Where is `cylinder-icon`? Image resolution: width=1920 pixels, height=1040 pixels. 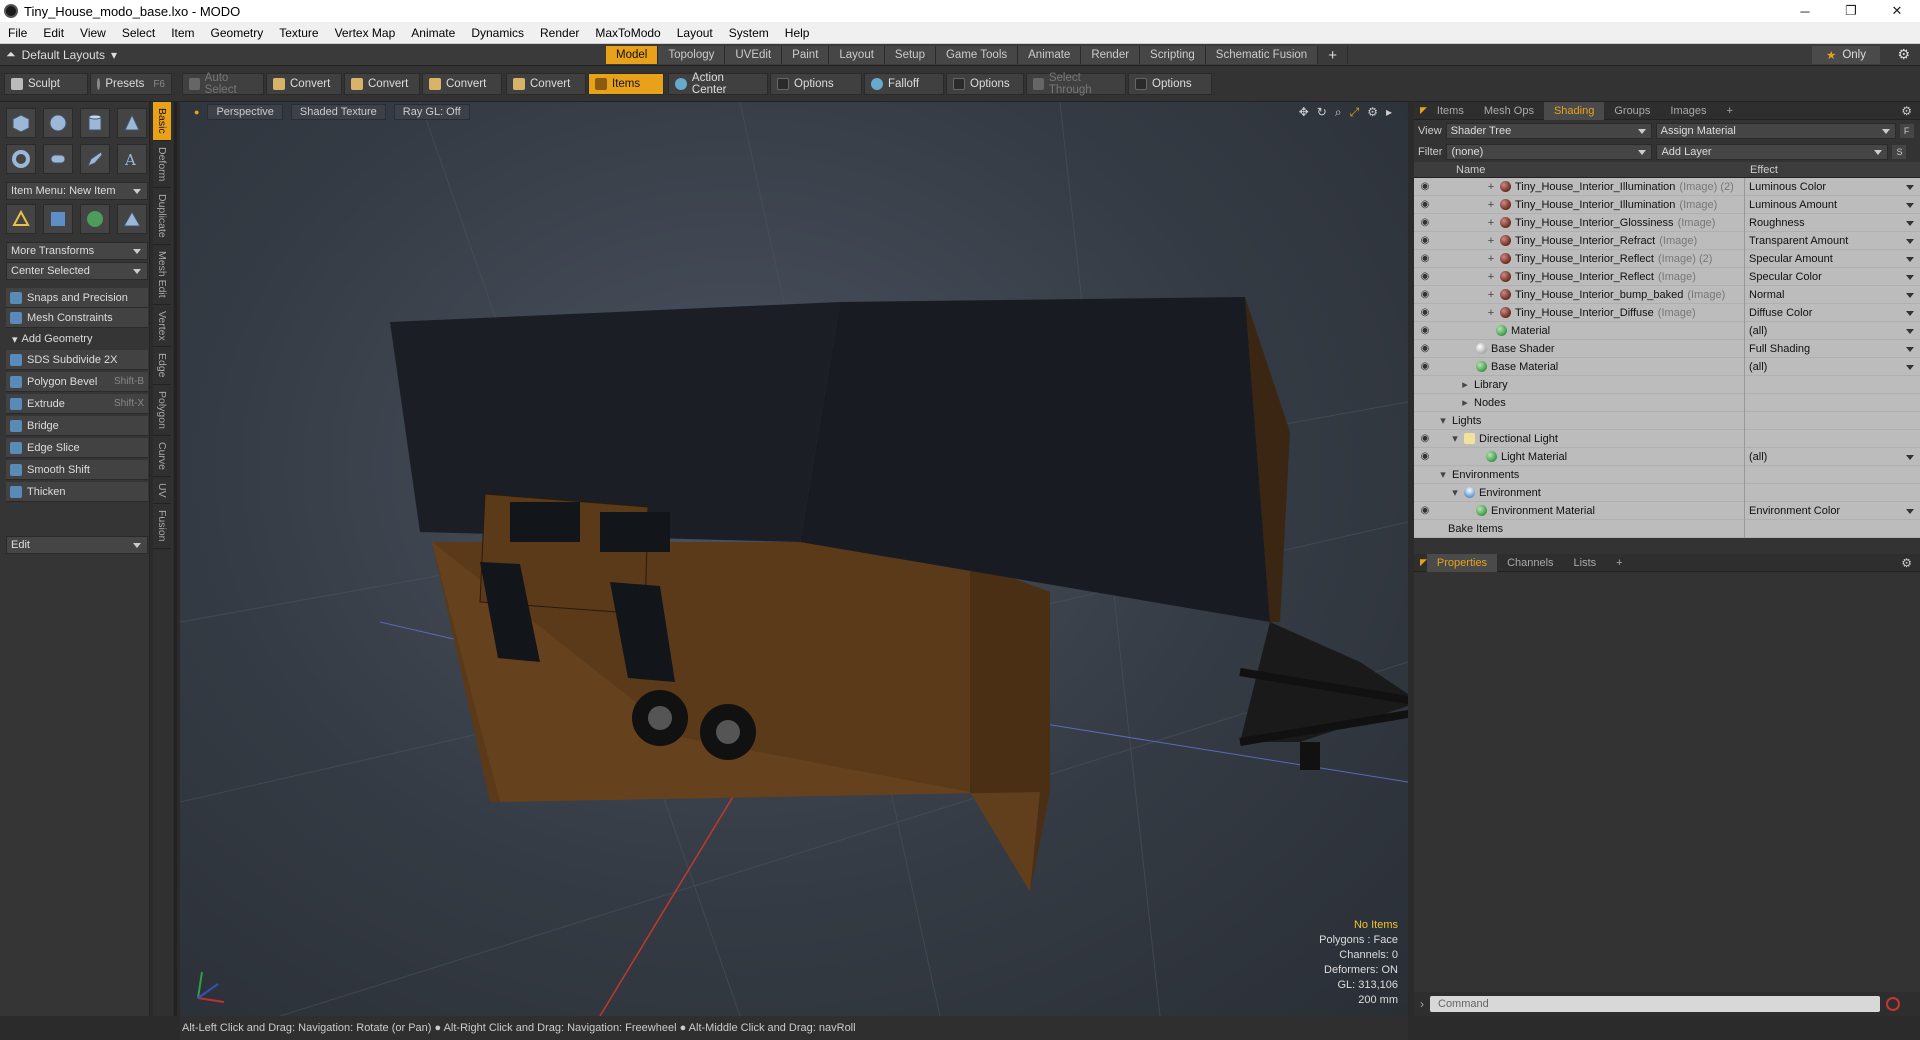
cylinder-icon is located at coordinates (95, 123).